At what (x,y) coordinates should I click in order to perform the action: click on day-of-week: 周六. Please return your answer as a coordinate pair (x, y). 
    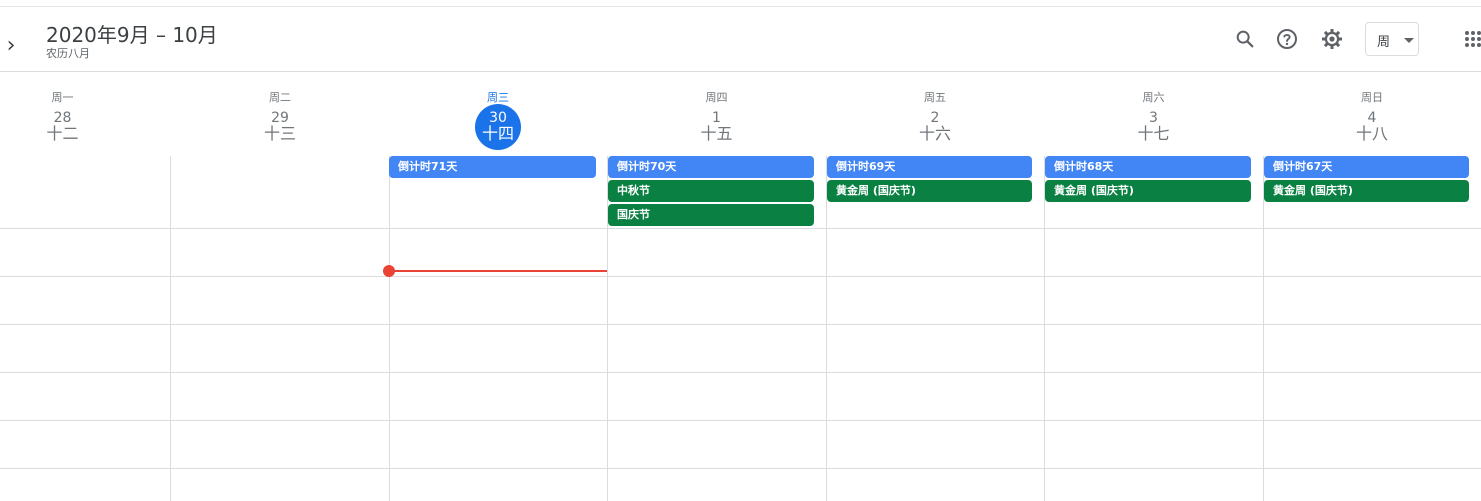
    Looking at the image, I should click on (1153, 97).